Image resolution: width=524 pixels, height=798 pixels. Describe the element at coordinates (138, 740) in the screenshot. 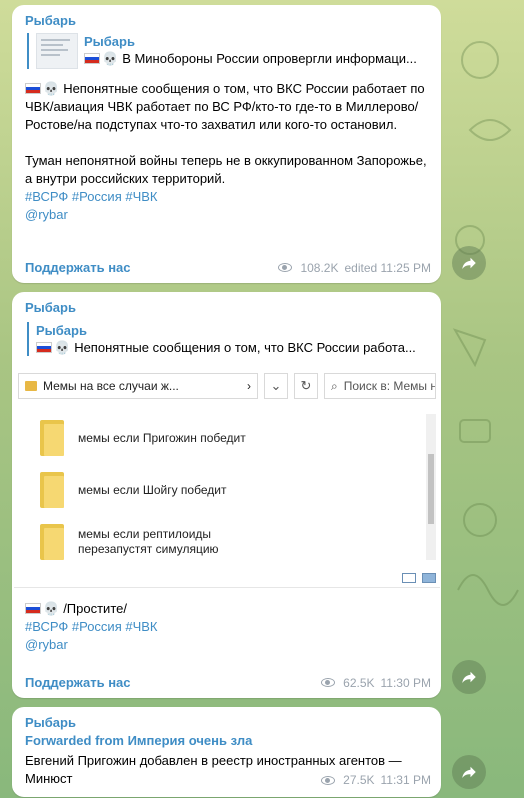

I see `forwarded-from: Forwarded from Империя очень зла` at that location.